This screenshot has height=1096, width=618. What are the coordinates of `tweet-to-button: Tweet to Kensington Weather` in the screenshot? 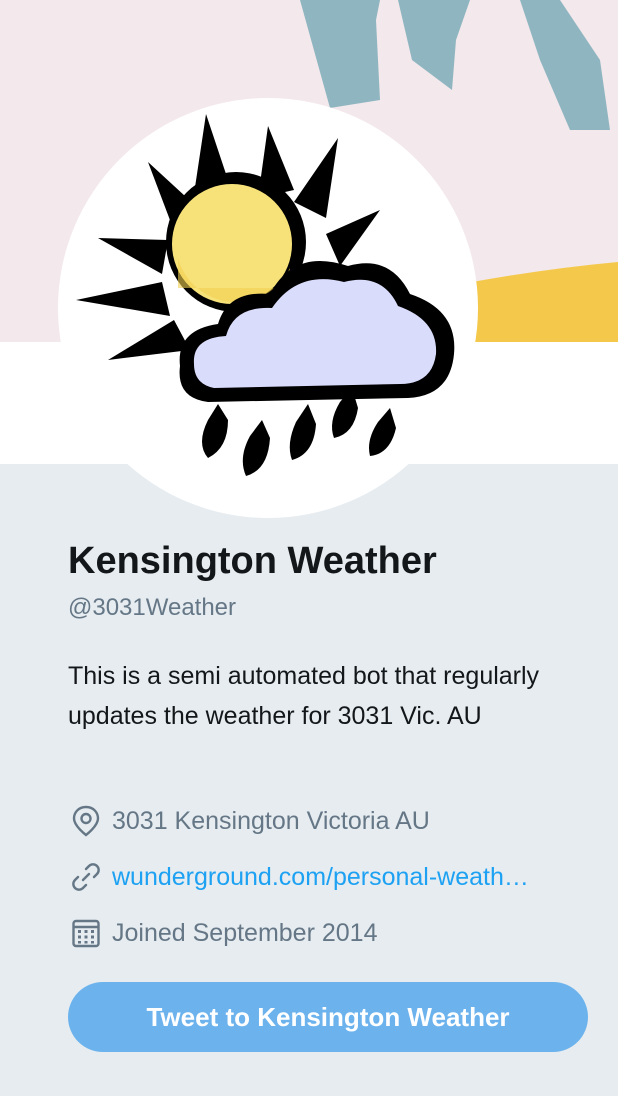 It's located at (328, 1017).